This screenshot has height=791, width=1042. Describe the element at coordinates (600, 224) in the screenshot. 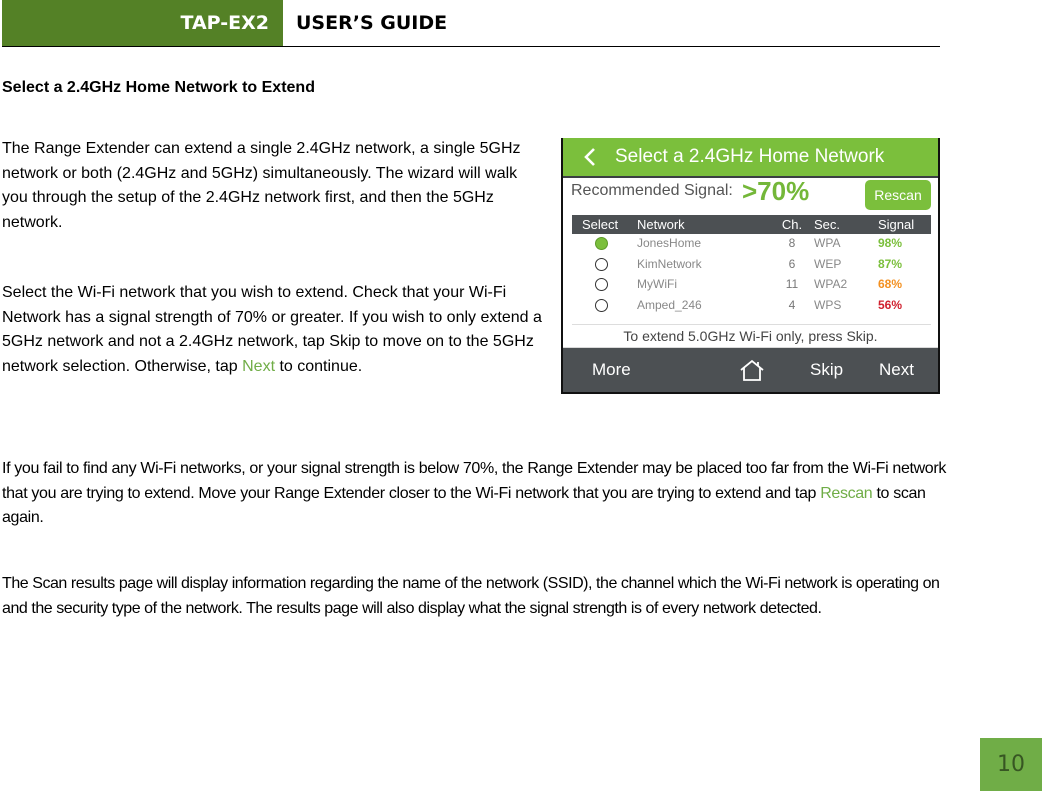

I see `column-header-select: Select` at that location.